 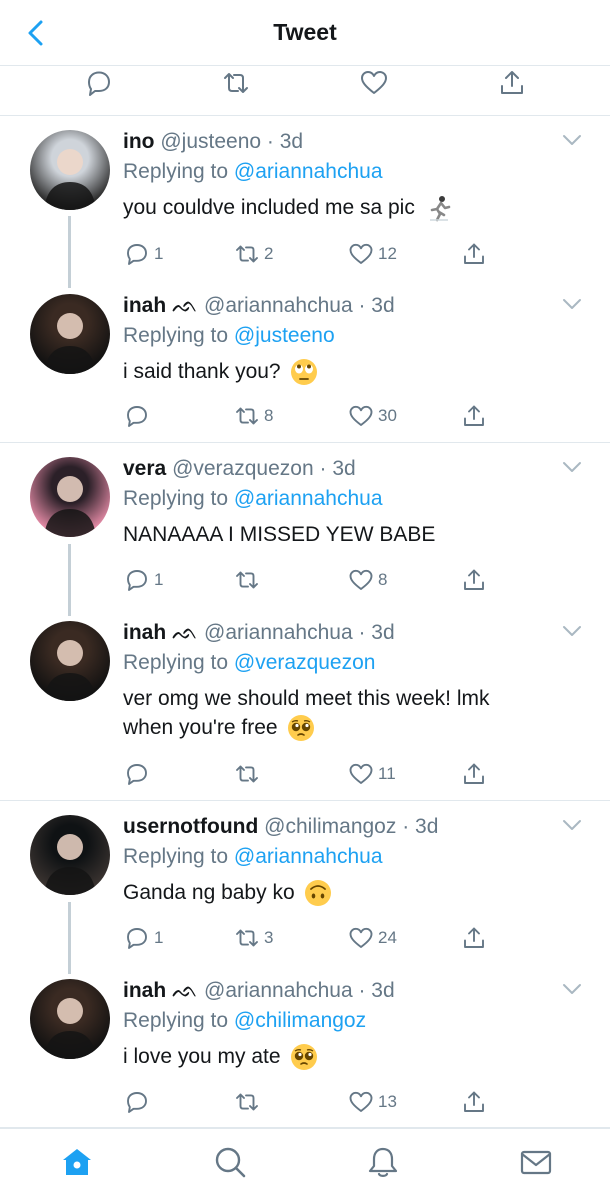 I want to click on replying-to-mention: @chilimangoz, so click(x=300, y=1020).